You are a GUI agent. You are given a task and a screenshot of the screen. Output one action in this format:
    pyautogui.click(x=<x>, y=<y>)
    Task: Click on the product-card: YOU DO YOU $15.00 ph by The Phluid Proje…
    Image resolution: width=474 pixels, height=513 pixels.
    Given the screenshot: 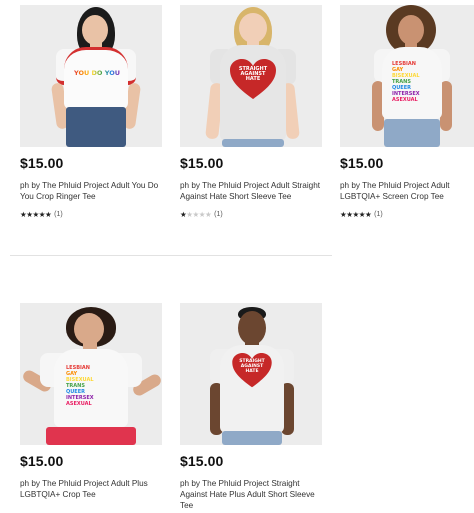 What is the action you would take?
    pyautogui.click(x=91, y=112)
    